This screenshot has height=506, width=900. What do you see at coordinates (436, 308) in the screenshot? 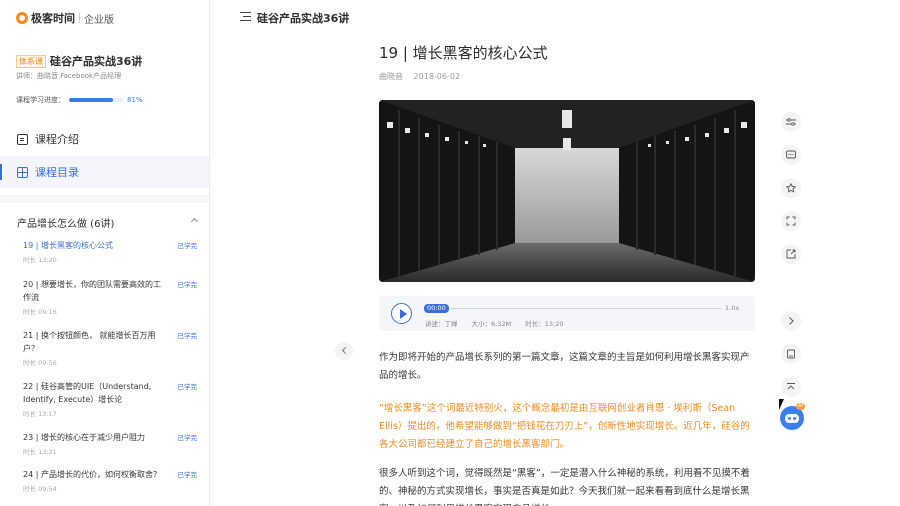
I see `audio-current-time: 00:00` at bounding box center [436, 308].